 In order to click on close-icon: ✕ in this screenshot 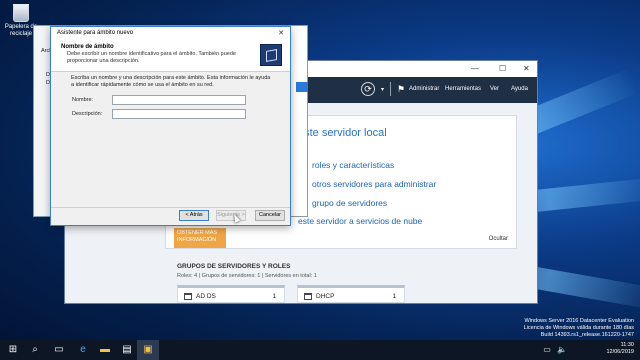, I will do `click(281, 33)`.